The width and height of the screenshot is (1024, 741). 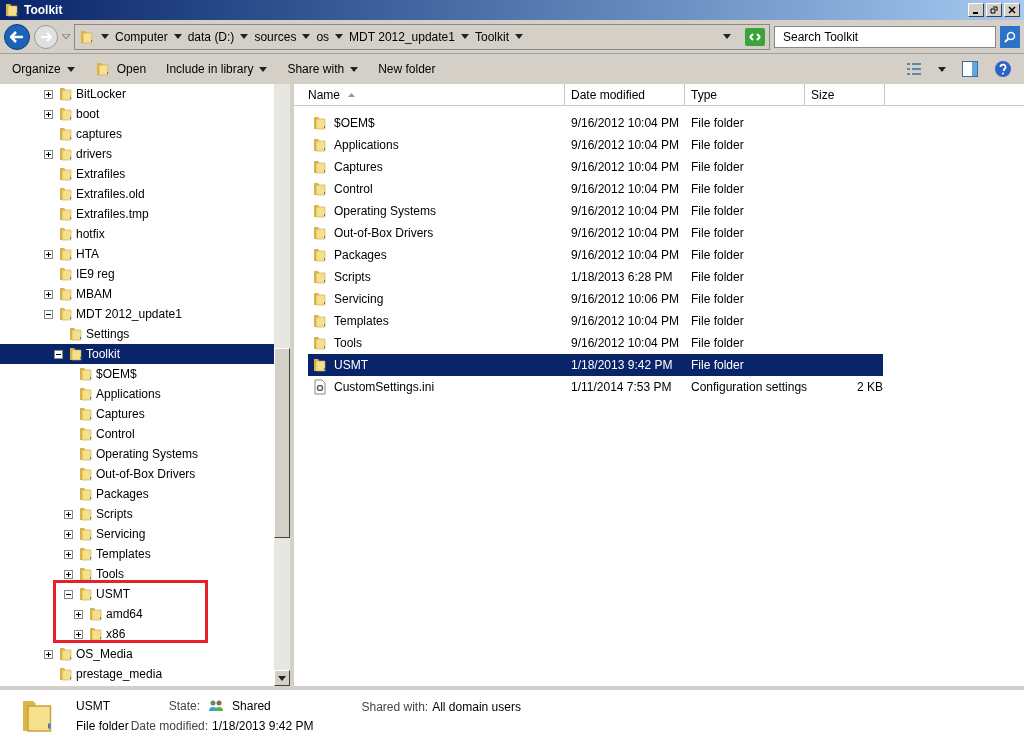 What do you see at coordinates (491, 36) in the screenshot?
I see `breadcrumb-item: Toolkit` at bounding box center [491, 36].